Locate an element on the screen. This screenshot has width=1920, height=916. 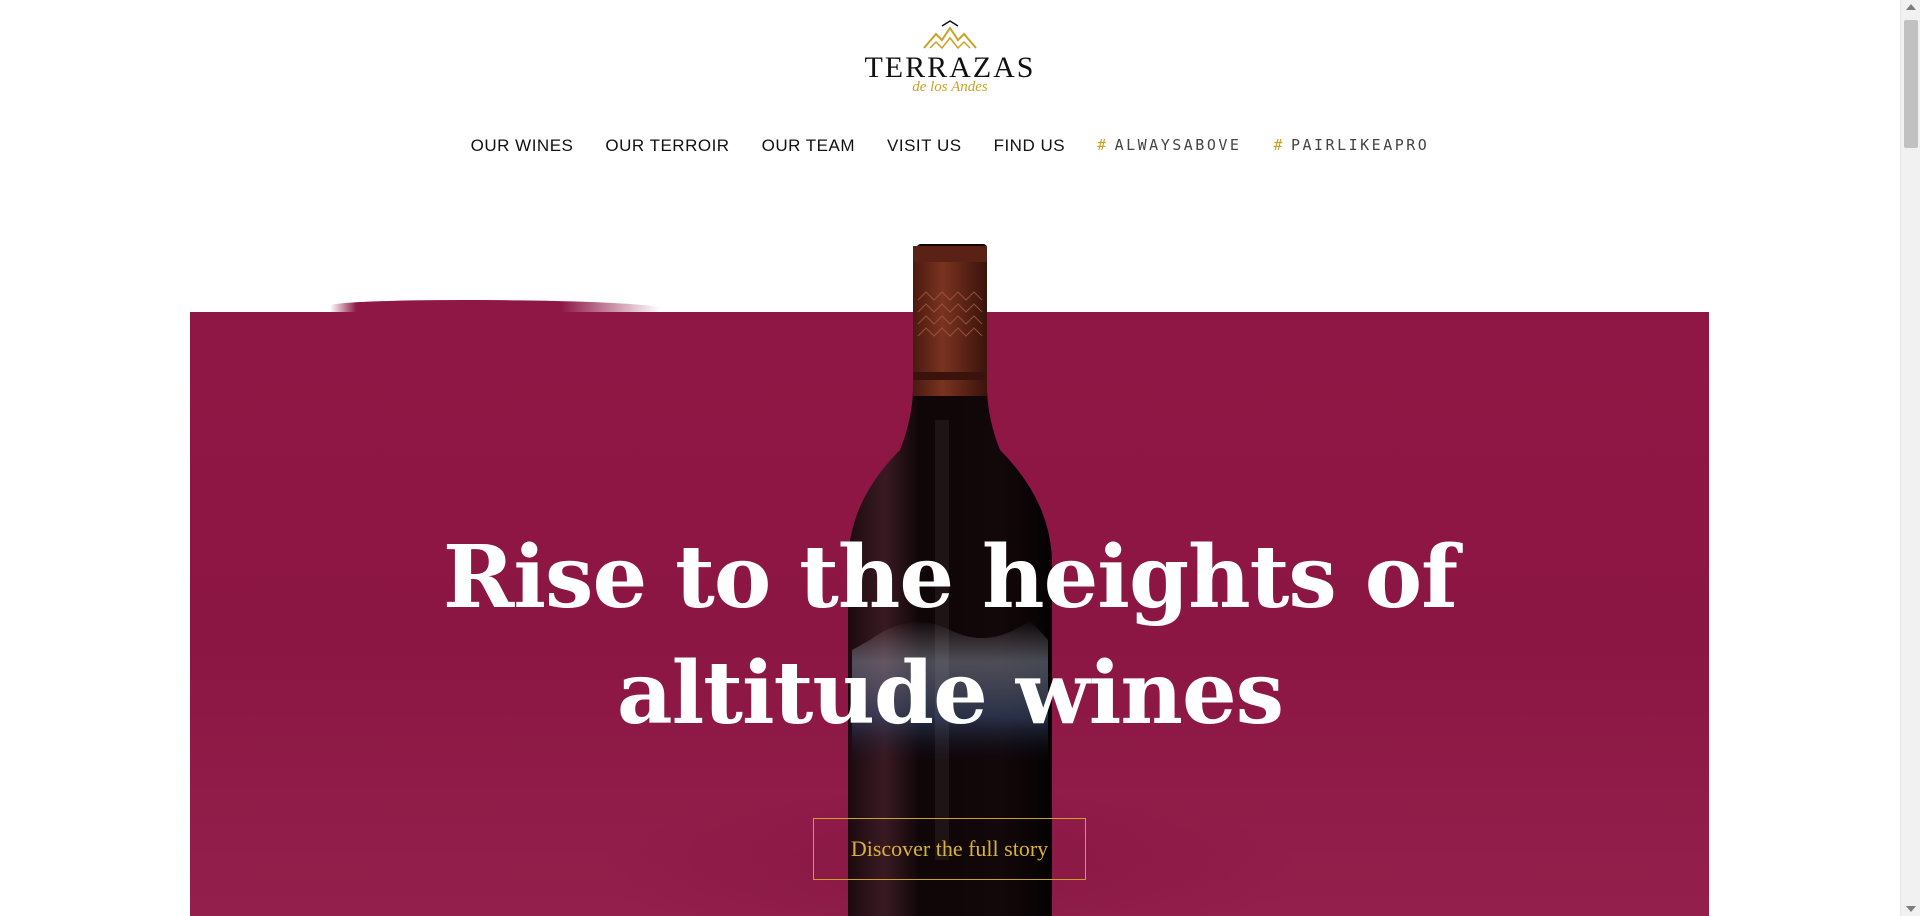
nav-pairlikeapro: # PAIRLIKEAPRO is located at coordinates (1351, 146).